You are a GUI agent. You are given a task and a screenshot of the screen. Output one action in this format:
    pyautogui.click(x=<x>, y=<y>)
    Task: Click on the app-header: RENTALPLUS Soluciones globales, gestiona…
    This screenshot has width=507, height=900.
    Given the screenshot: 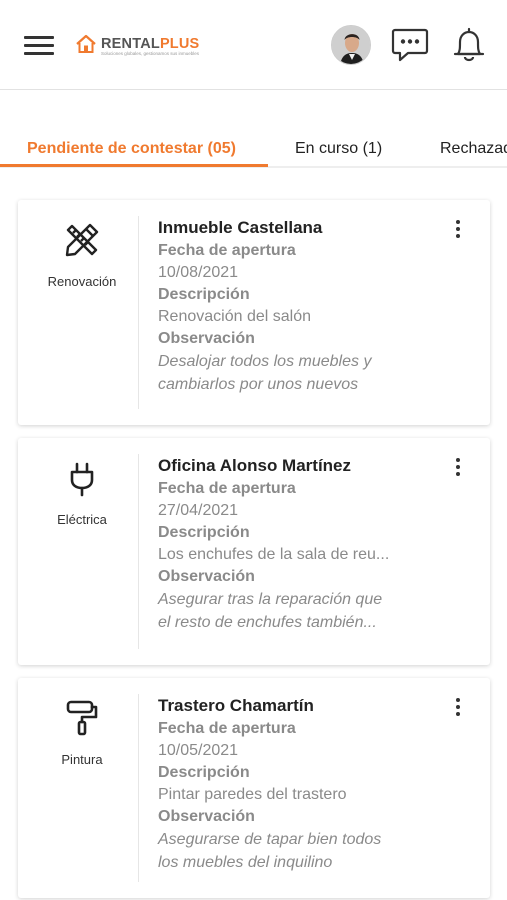 What is the action you would take?
    pyautogui.click(x=253, y=45)
    